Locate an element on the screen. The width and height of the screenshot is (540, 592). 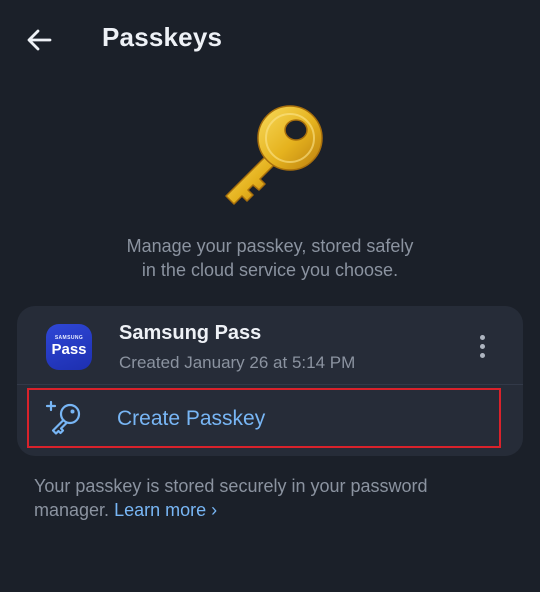
learn-more-link: Learn more › is located at coordinates (165, 510).